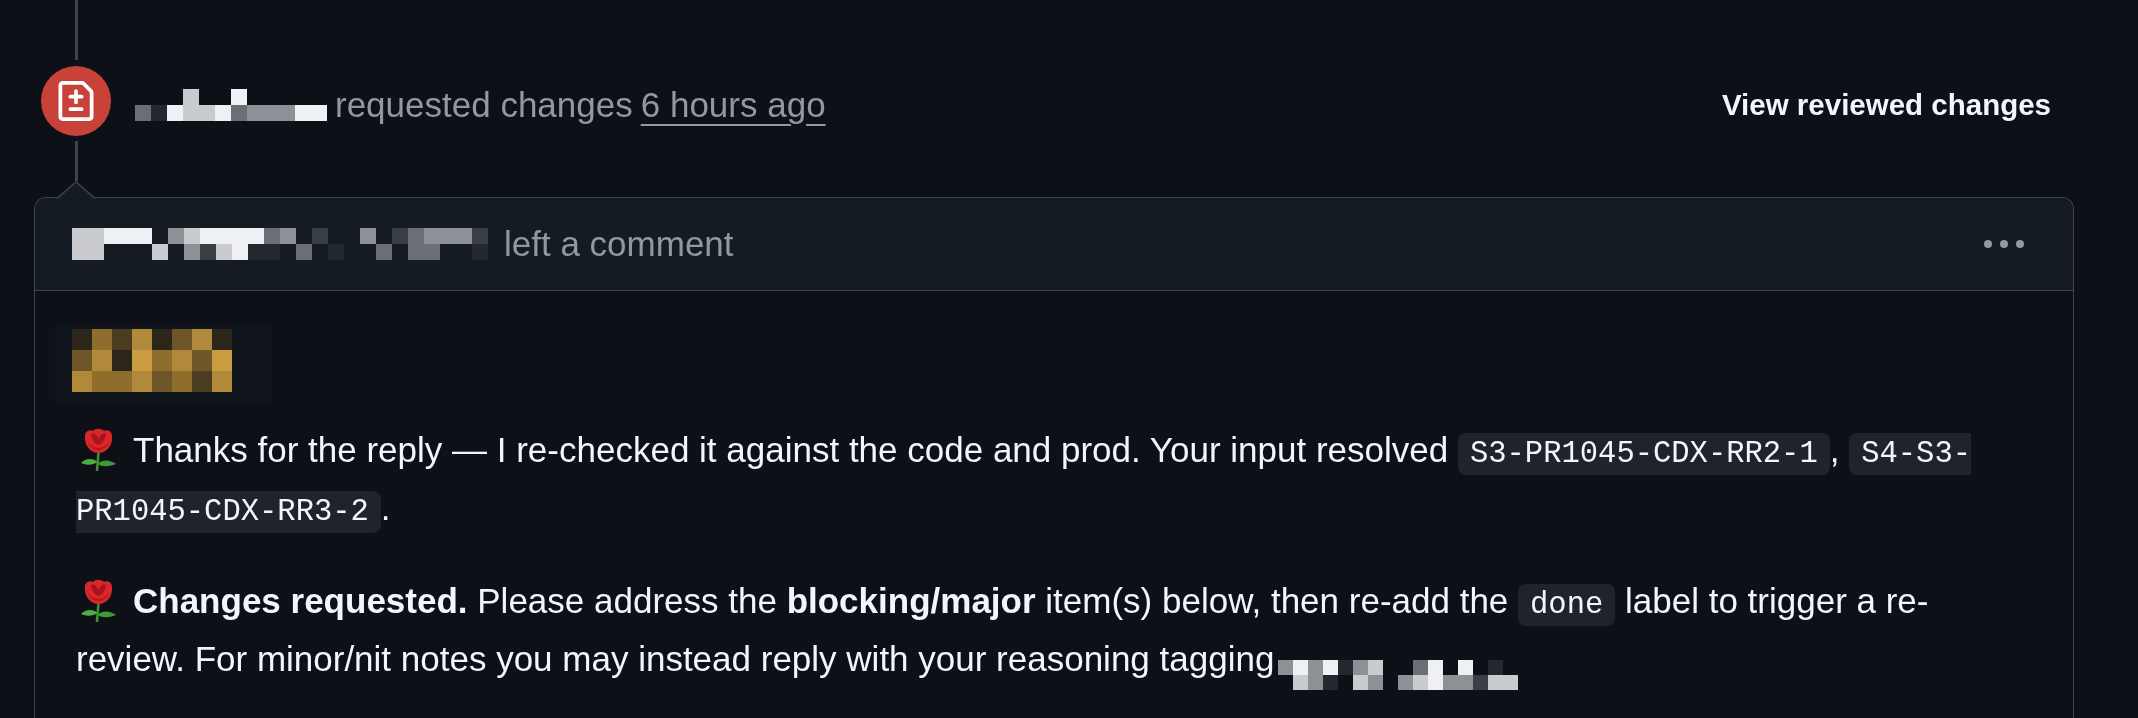  I want to click on event-action-text: requested changes, so click(484, 104).